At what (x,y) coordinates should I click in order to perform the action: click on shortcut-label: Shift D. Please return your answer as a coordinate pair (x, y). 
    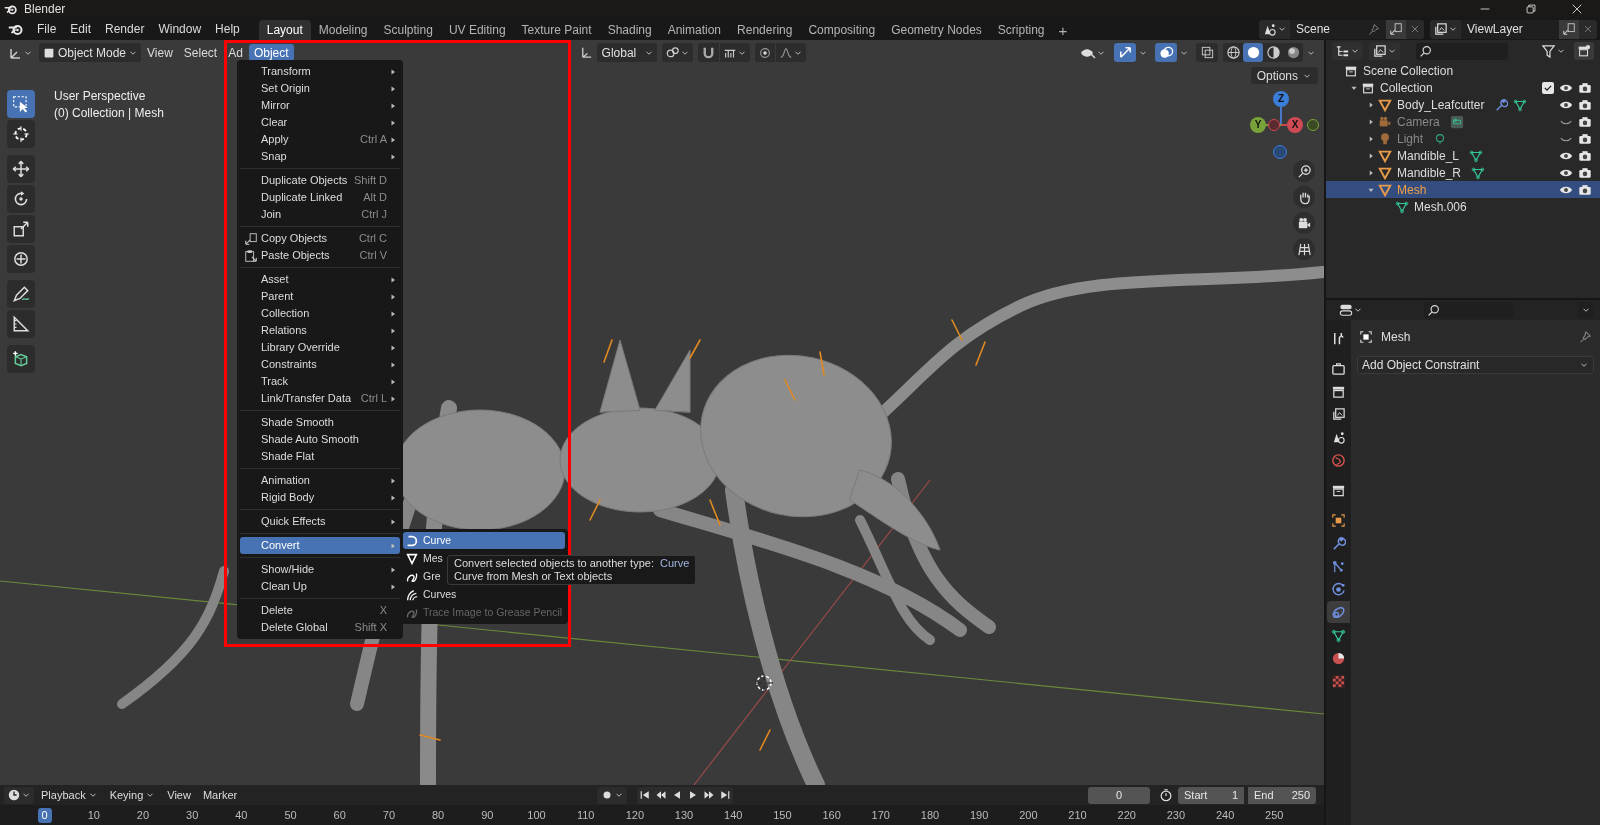
    Looking at the image, I should click on (370, 180).